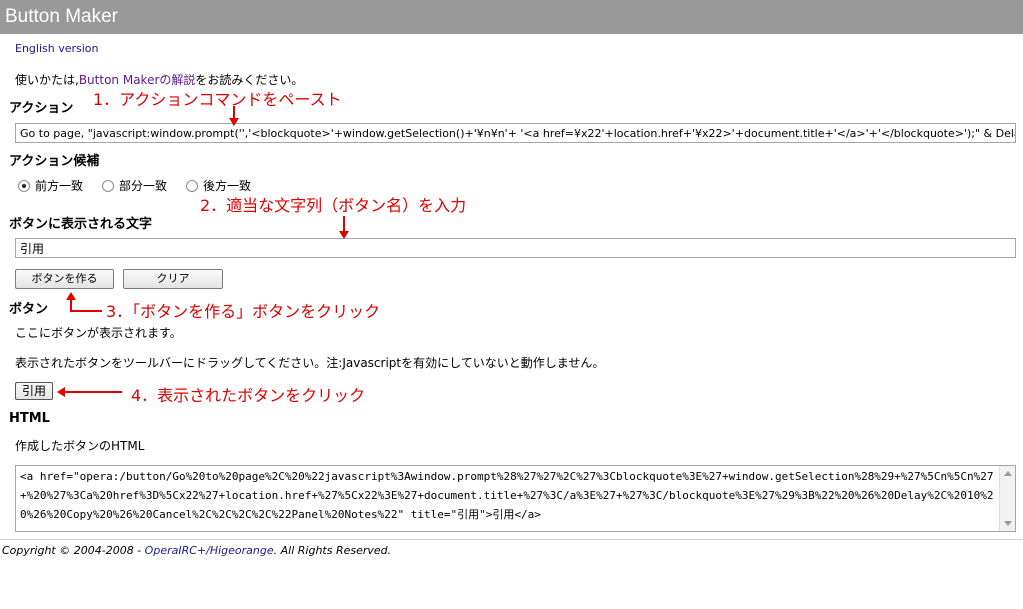  What do you see at coordinates (515, 248) in the screenshot?
I see `button-label-input: 引用` at bounding box center [515, 248].